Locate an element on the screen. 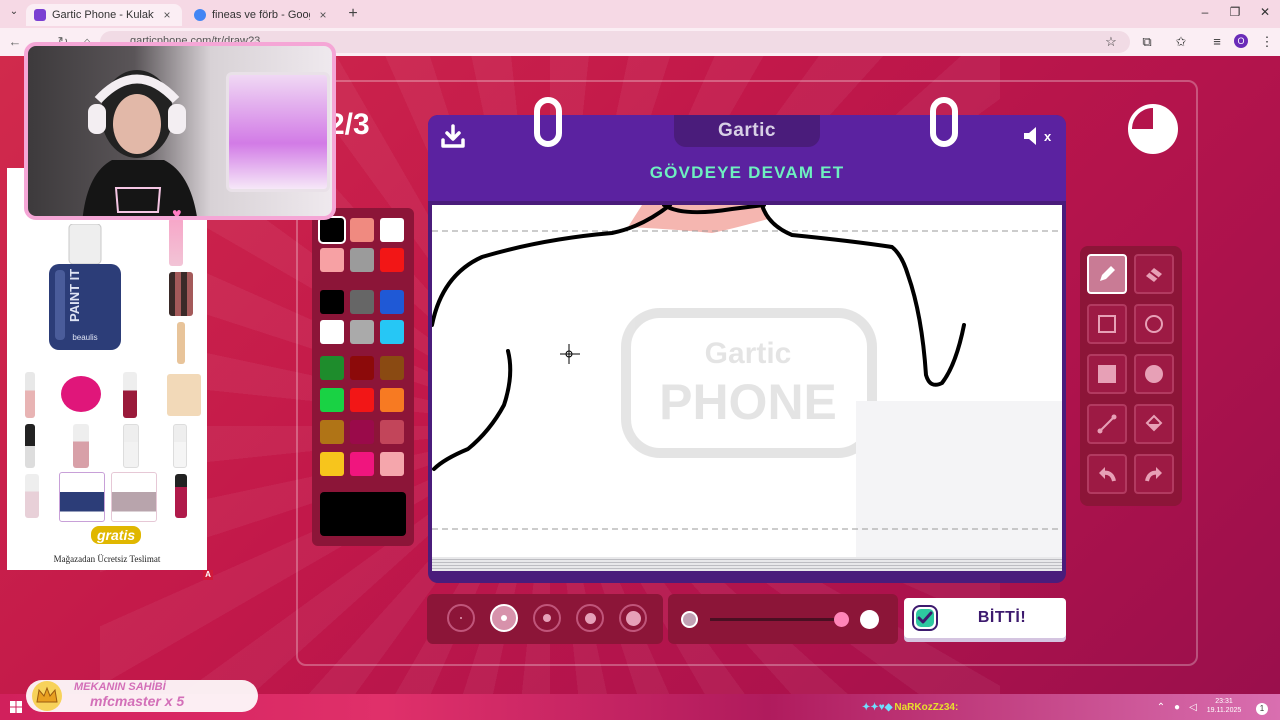  tab-list-button: ⌄ is located at coordinates (14, 14).